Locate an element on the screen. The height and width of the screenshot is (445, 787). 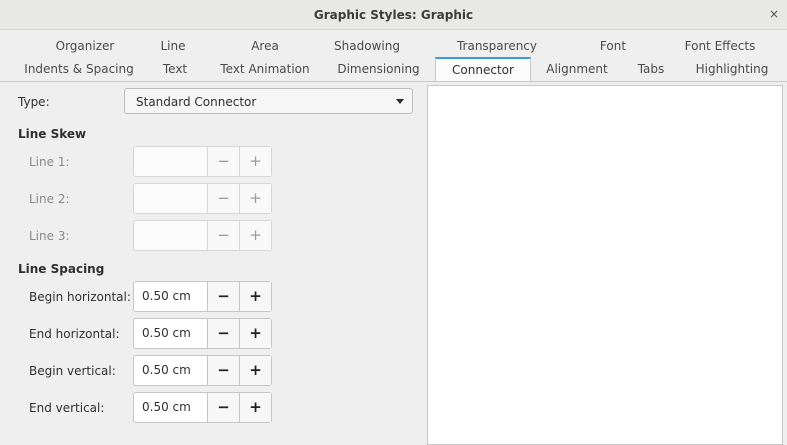
type-dropdown-value: Standard Connector is located at coordinates (196, 102).